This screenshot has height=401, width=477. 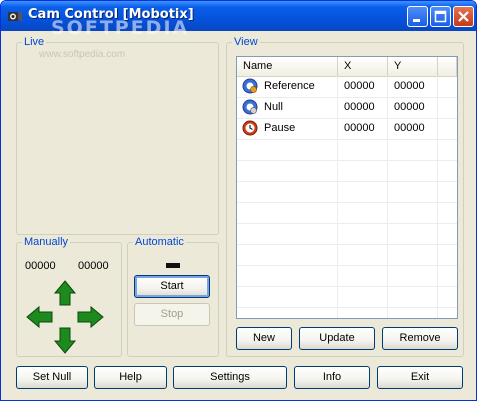 I want to click on left-arrow-icon, so click(x=39, y=317).